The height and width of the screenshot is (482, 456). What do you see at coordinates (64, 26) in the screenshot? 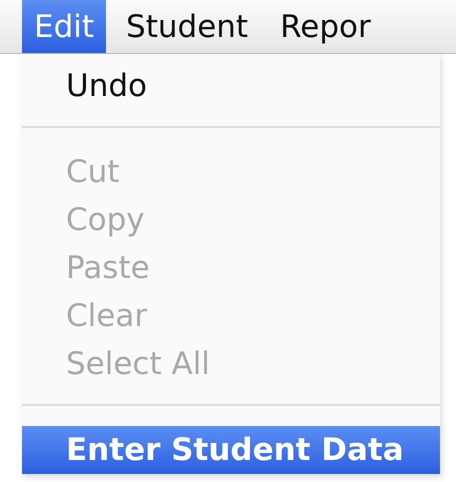
I see `menu-bar-item: Edit` at bounding box center [64, 26].